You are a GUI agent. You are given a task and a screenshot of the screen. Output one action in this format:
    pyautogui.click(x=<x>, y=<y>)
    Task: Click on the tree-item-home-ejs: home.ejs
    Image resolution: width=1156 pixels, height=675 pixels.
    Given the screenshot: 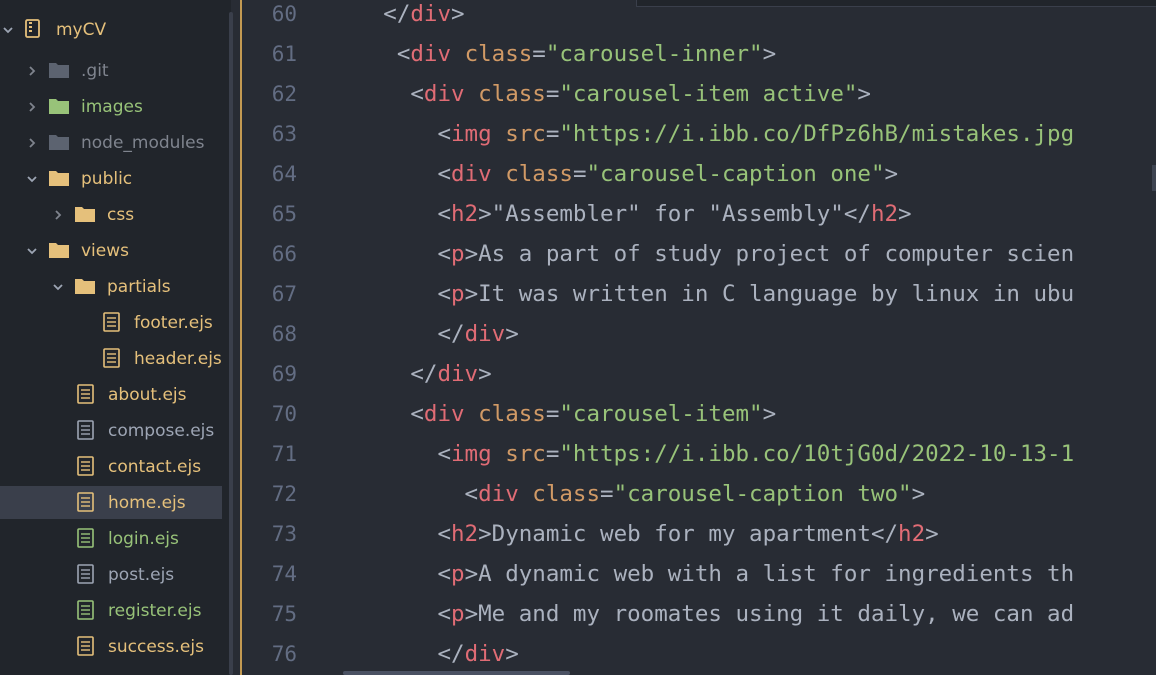 What is the action you would take?
    pyautogui.click(x=111, y=502)
    